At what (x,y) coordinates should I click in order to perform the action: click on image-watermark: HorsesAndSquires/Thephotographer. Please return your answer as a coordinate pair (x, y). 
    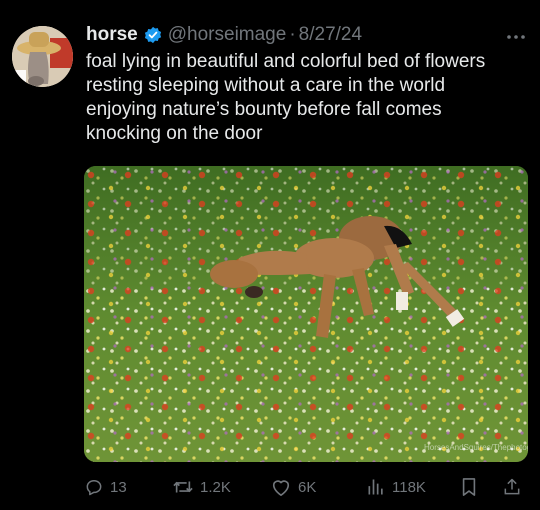
    Looking at the image, I should click on (476, 447).